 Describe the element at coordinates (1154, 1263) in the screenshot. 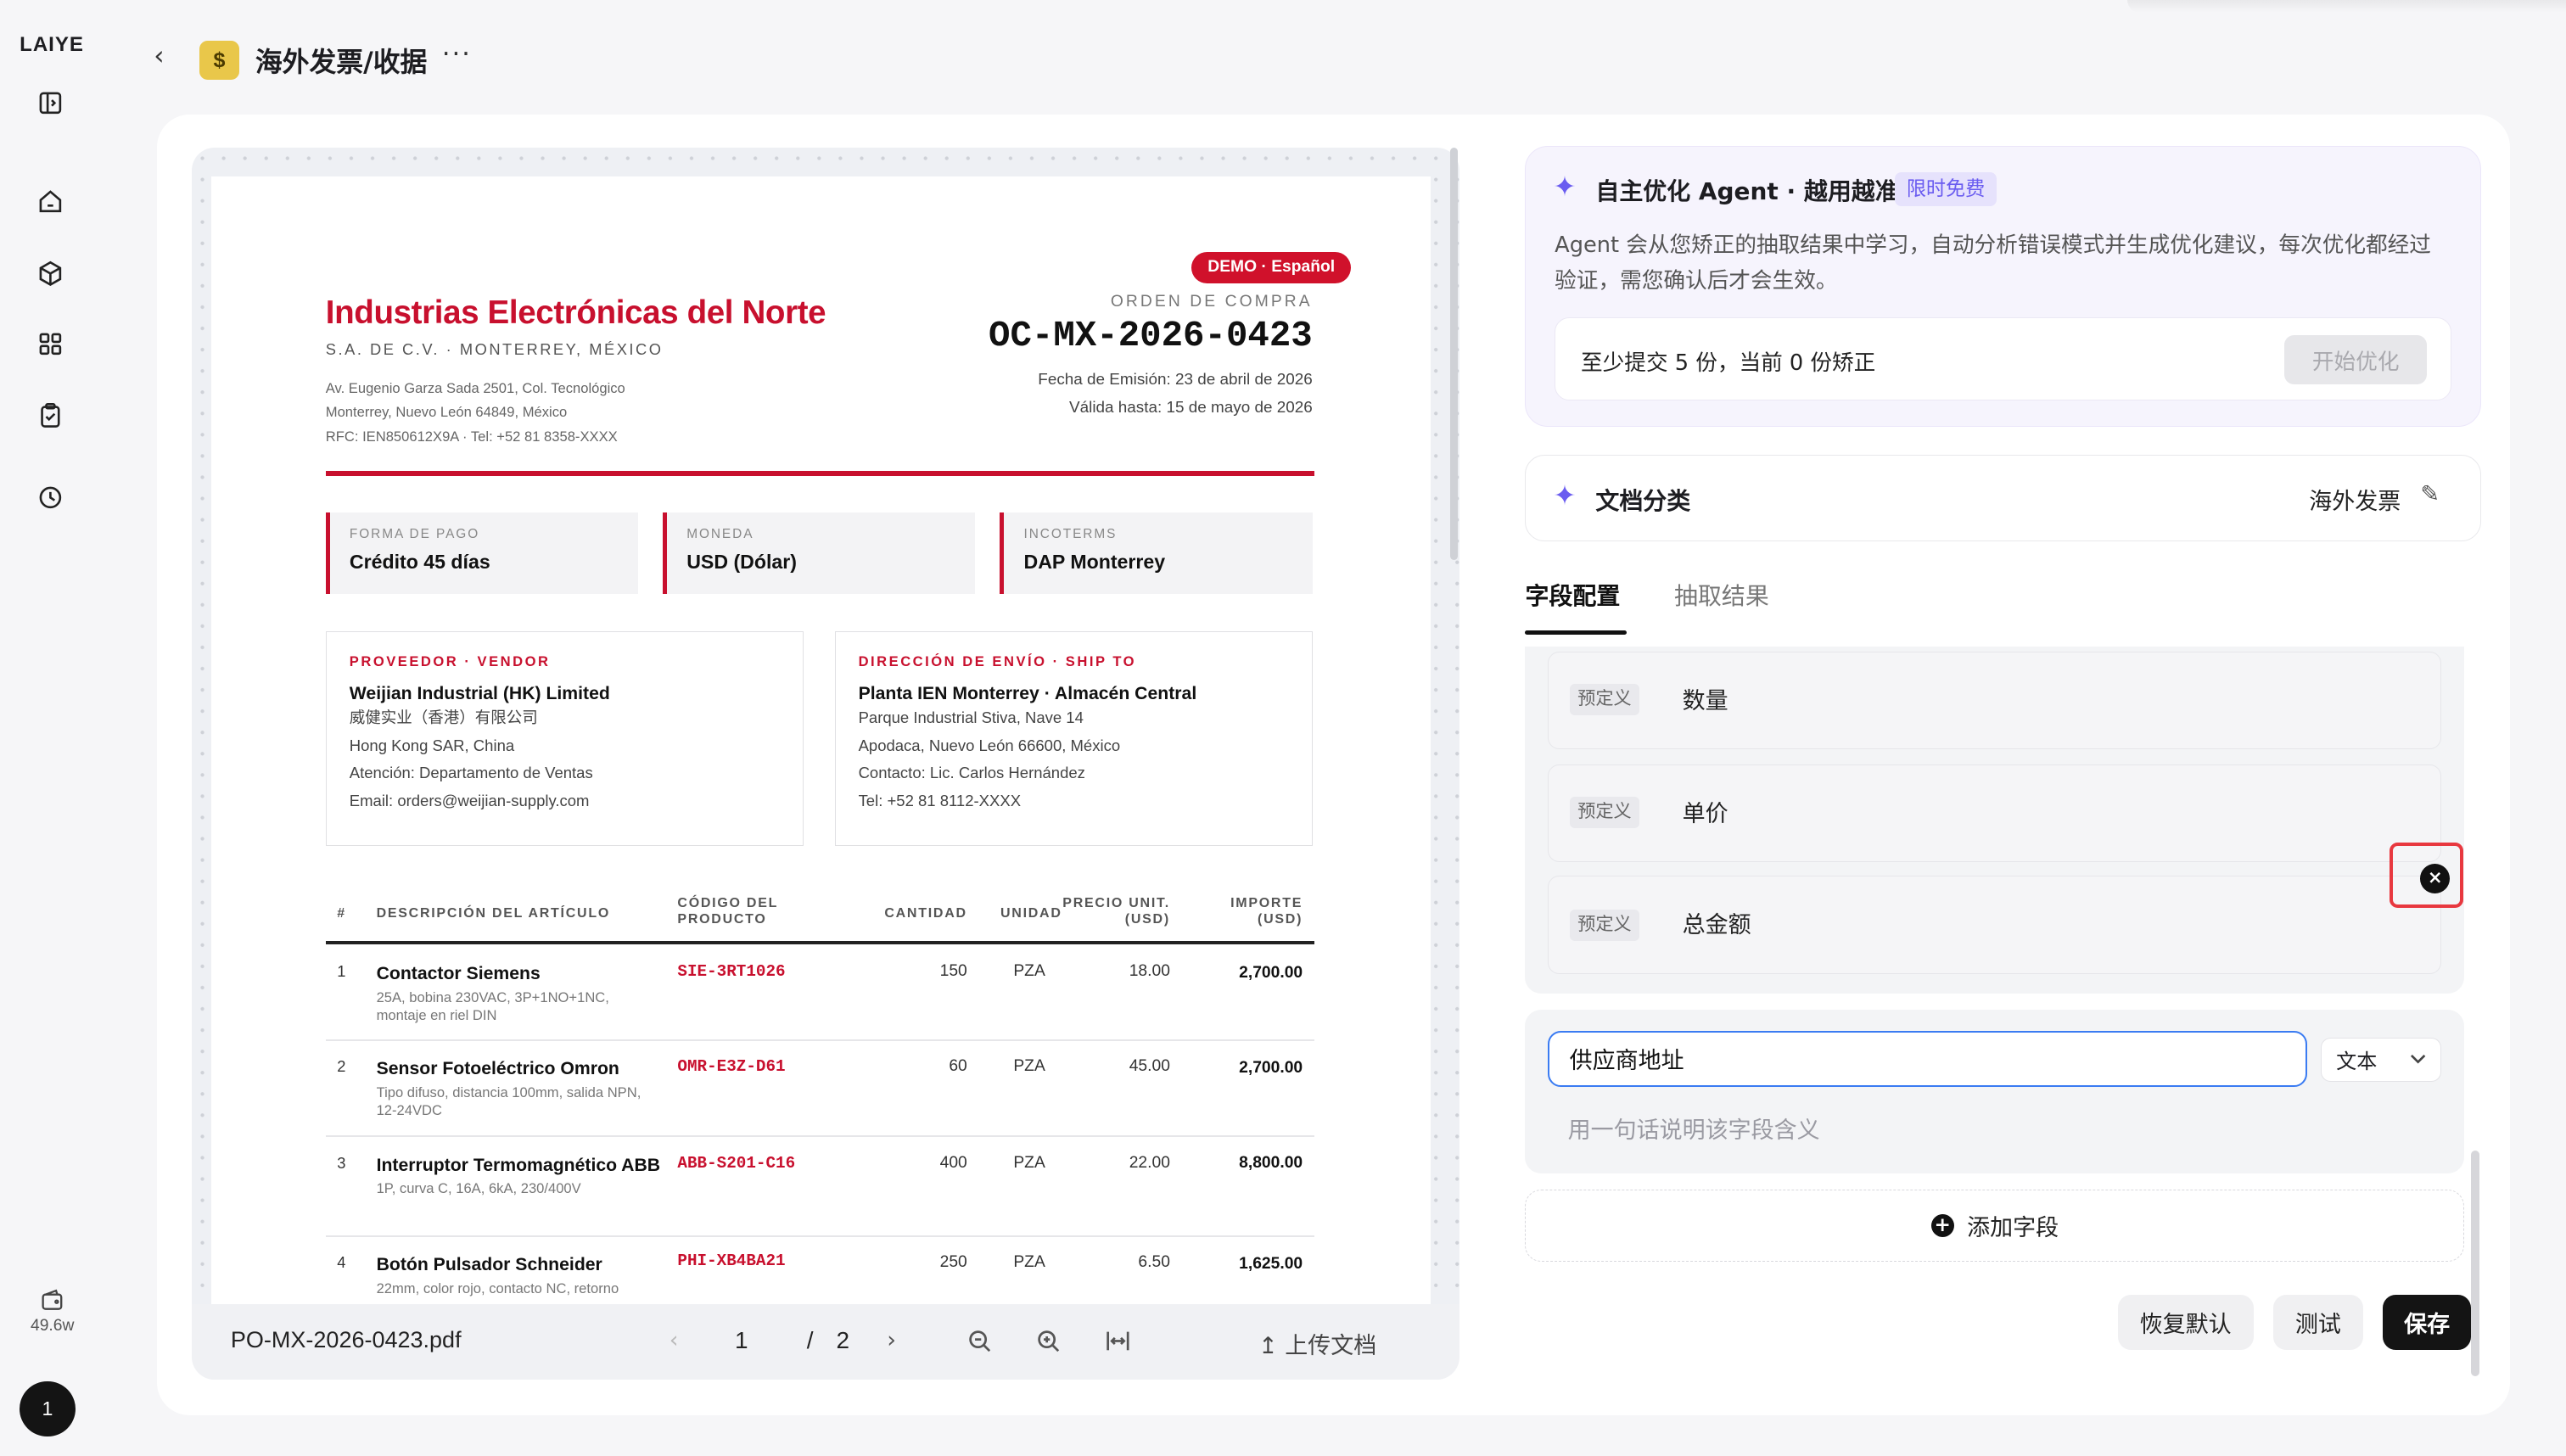

I see `item-price: 6.50` at that location.